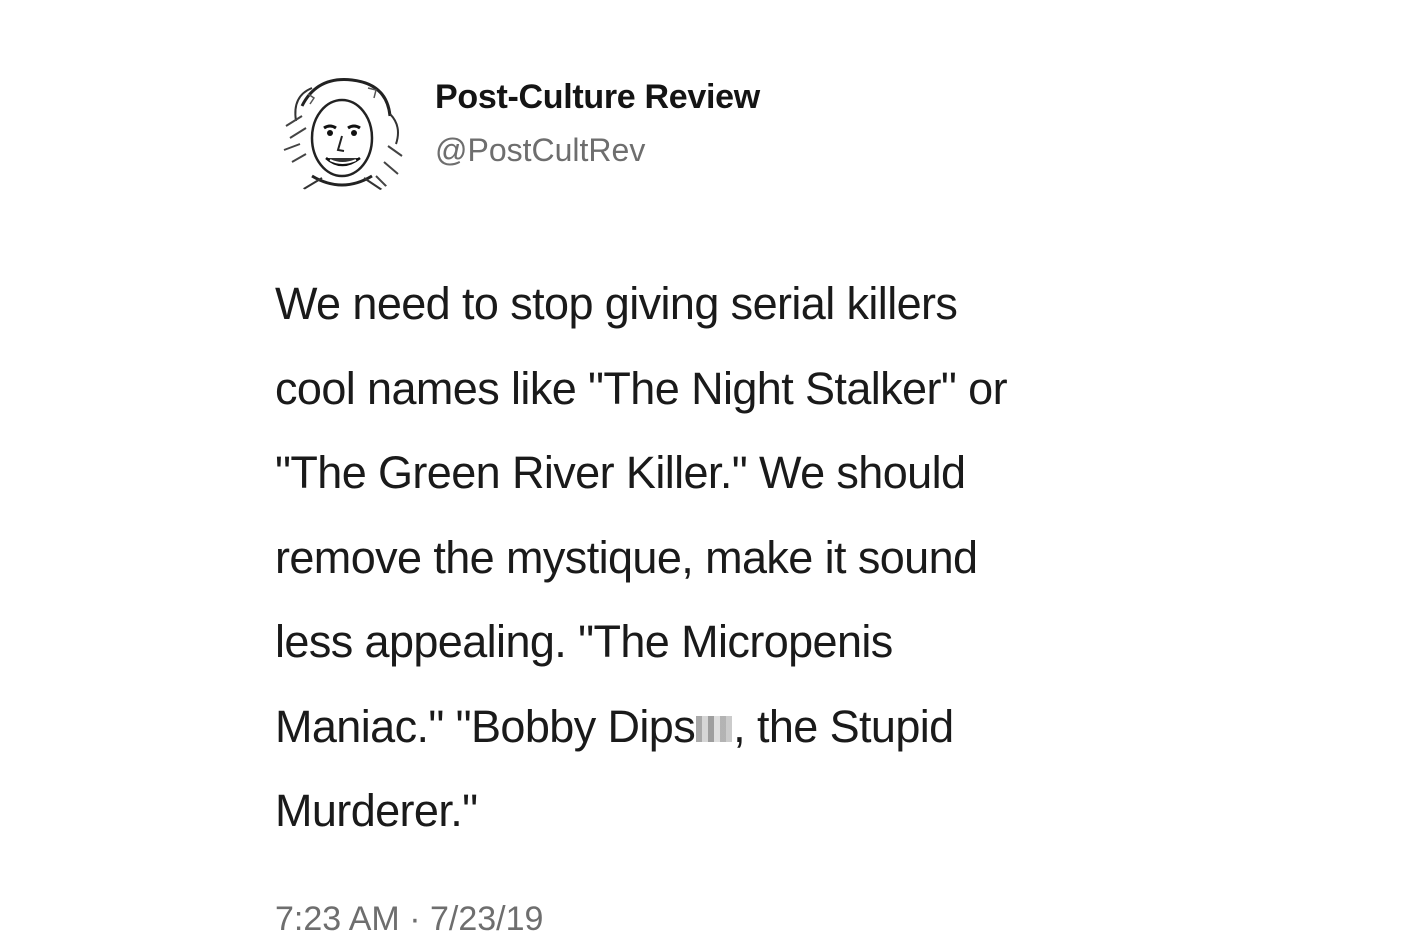  What do you see at coordinates (409, 919) in the screenshot?
I see `tweet-timestamp: 7:23 AM · 7/23/19` at bounding box center [409, 919].